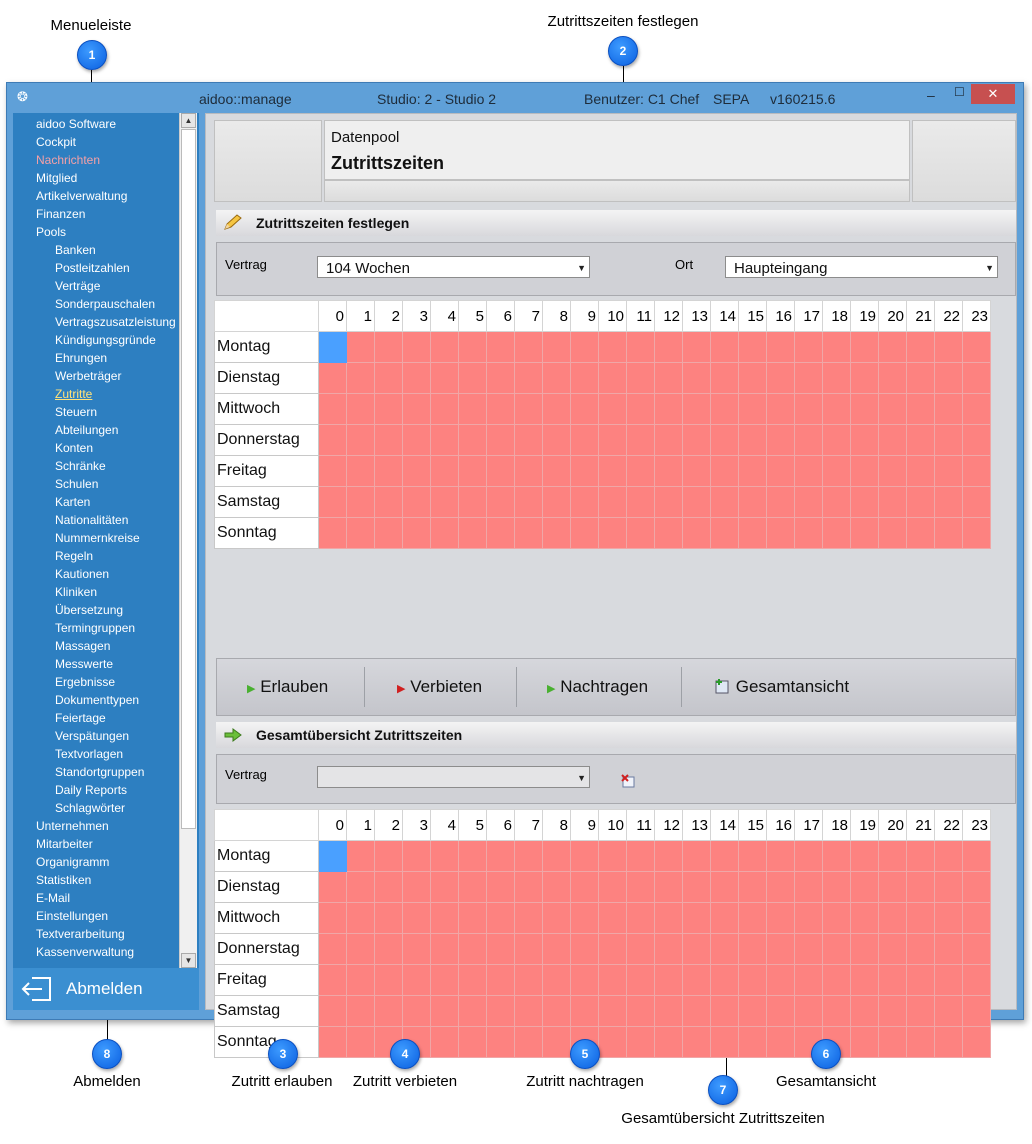 The width and height of the screenshot is (1032, 1144). I want to click on sidebar-item-e-mail: E-Mail, so click(53, 898).